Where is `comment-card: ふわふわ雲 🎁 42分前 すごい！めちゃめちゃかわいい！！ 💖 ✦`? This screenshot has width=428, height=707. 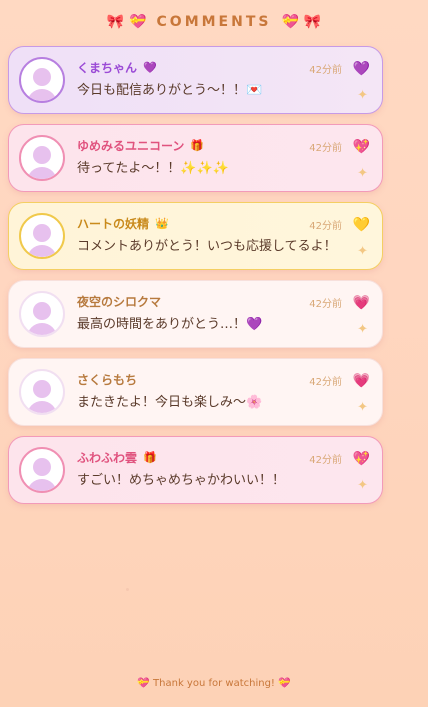 comment-card: ふわふわ雲 🎁 42分前 すごい！めちゃめちゃかわいい！！ 💖 ✦ is located at coordinates (195, 470).